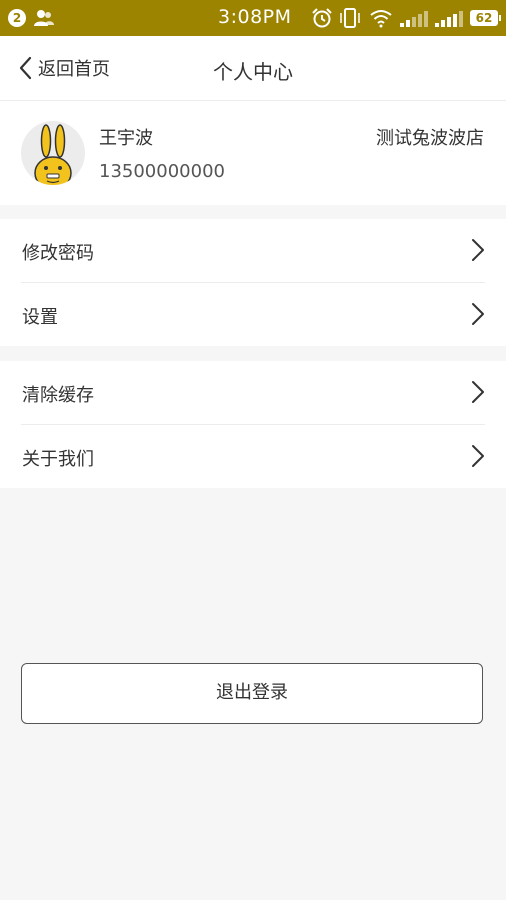  I want to click on menu-item-label: 设置, so click(40, 317).